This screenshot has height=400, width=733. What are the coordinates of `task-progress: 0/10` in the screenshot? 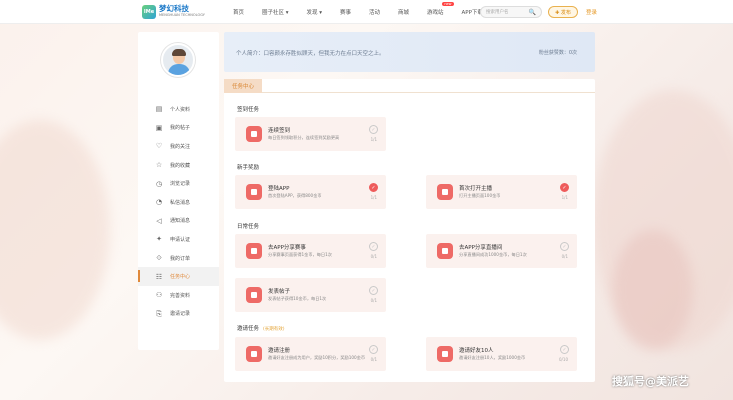 It's located at (563, 359).